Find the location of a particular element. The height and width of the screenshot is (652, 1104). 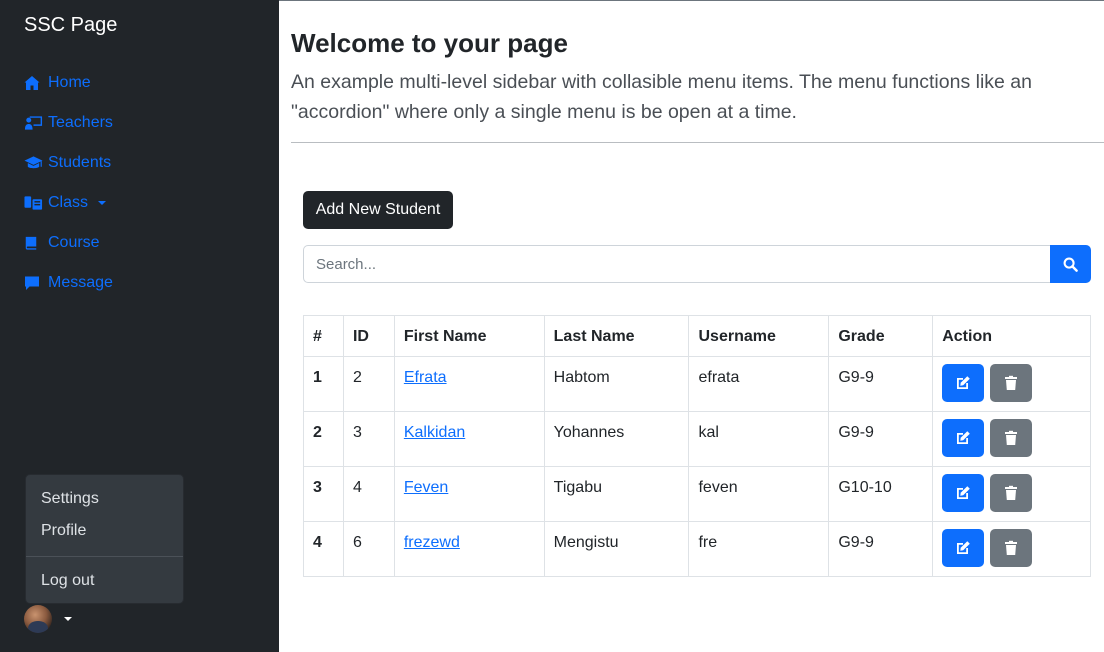

sidebar-item-label: Students is located at coordinates (80, 162).